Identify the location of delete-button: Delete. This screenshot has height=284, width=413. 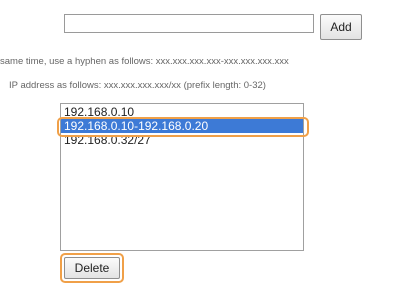
(92, 268).